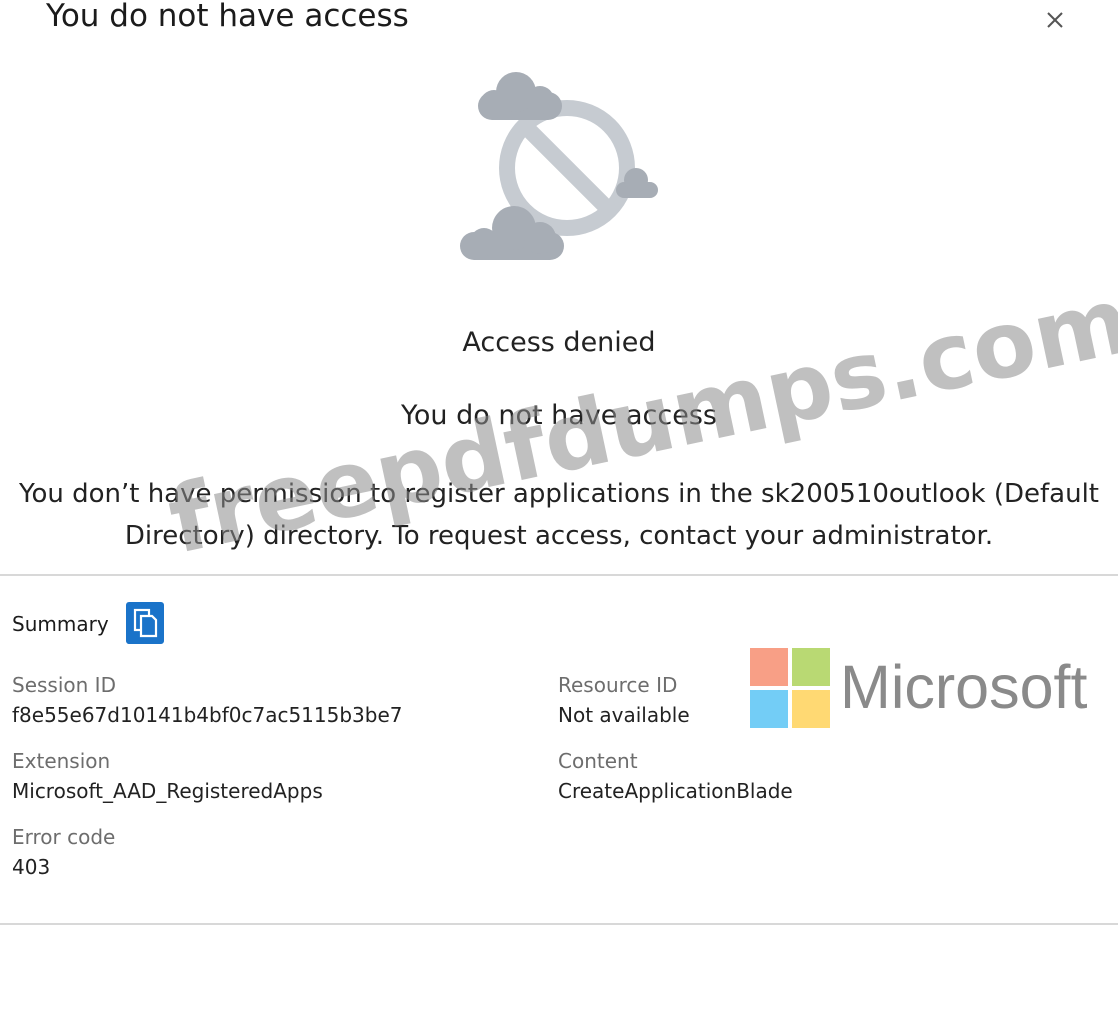 This screenshot has height=1010, width=1118. What do you see at coordinates (559, 415) in the screenshot?
I see `access-subheading: You do not have access` at bounding box center [559, 415].